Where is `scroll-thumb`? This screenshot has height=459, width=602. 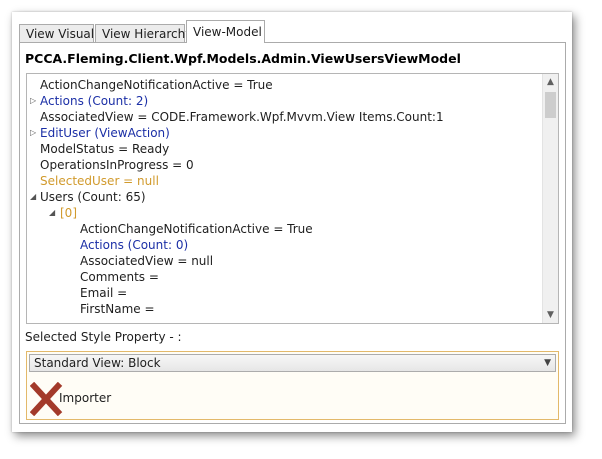 scroll-thumb is located at coordinates (550, 105).